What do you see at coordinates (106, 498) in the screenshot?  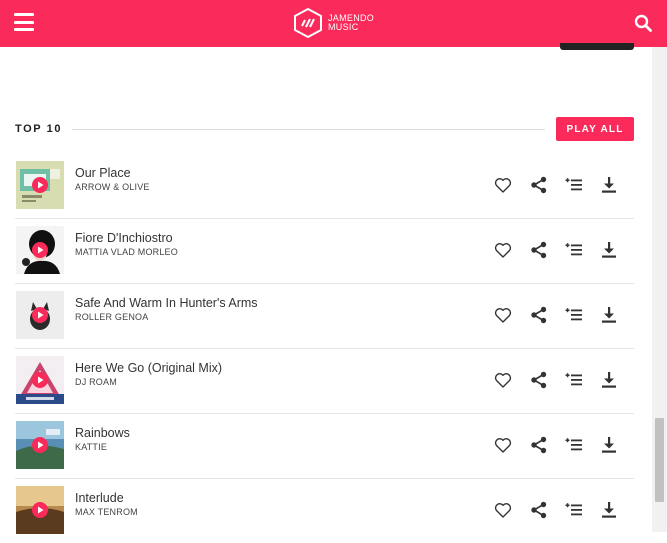 I see `track-title: Interlude` at bounding box center [106, 498].